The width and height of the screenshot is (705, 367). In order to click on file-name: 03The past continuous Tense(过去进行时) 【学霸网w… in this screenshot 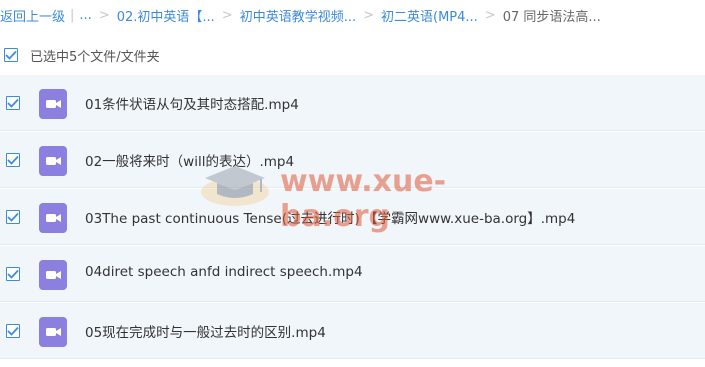, I will do `click(330, 217)`.